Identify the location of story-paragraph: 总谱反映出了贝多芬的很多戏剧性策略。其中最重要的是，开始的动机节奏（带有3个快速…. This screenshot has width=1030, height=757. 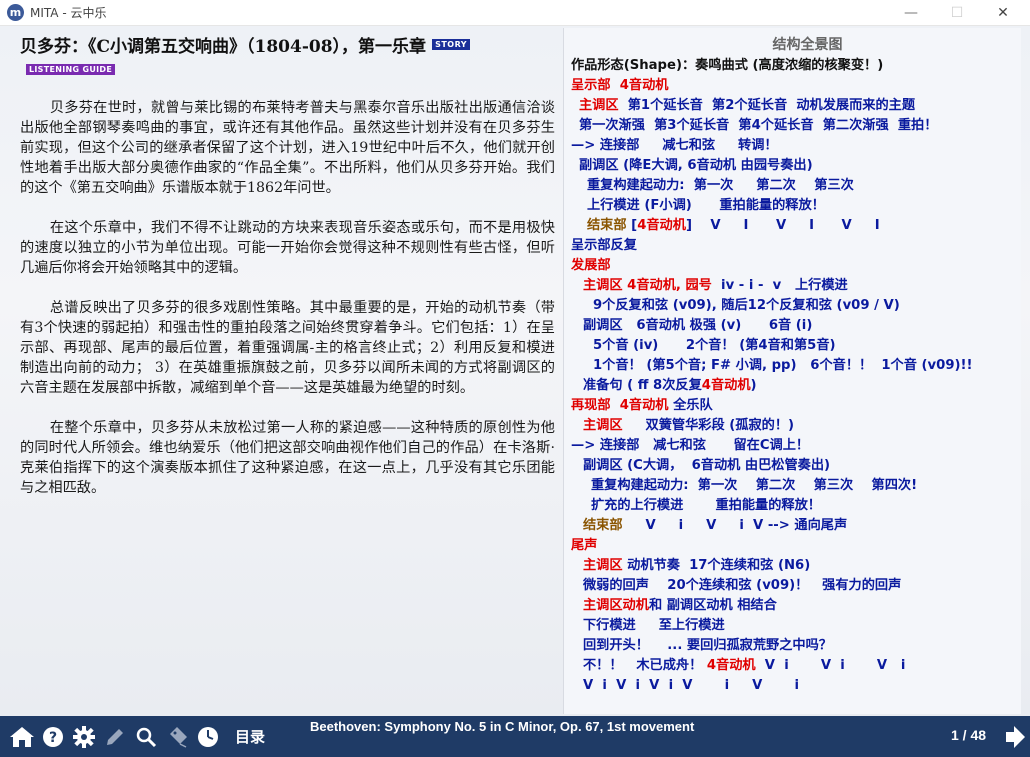
(287, 348).